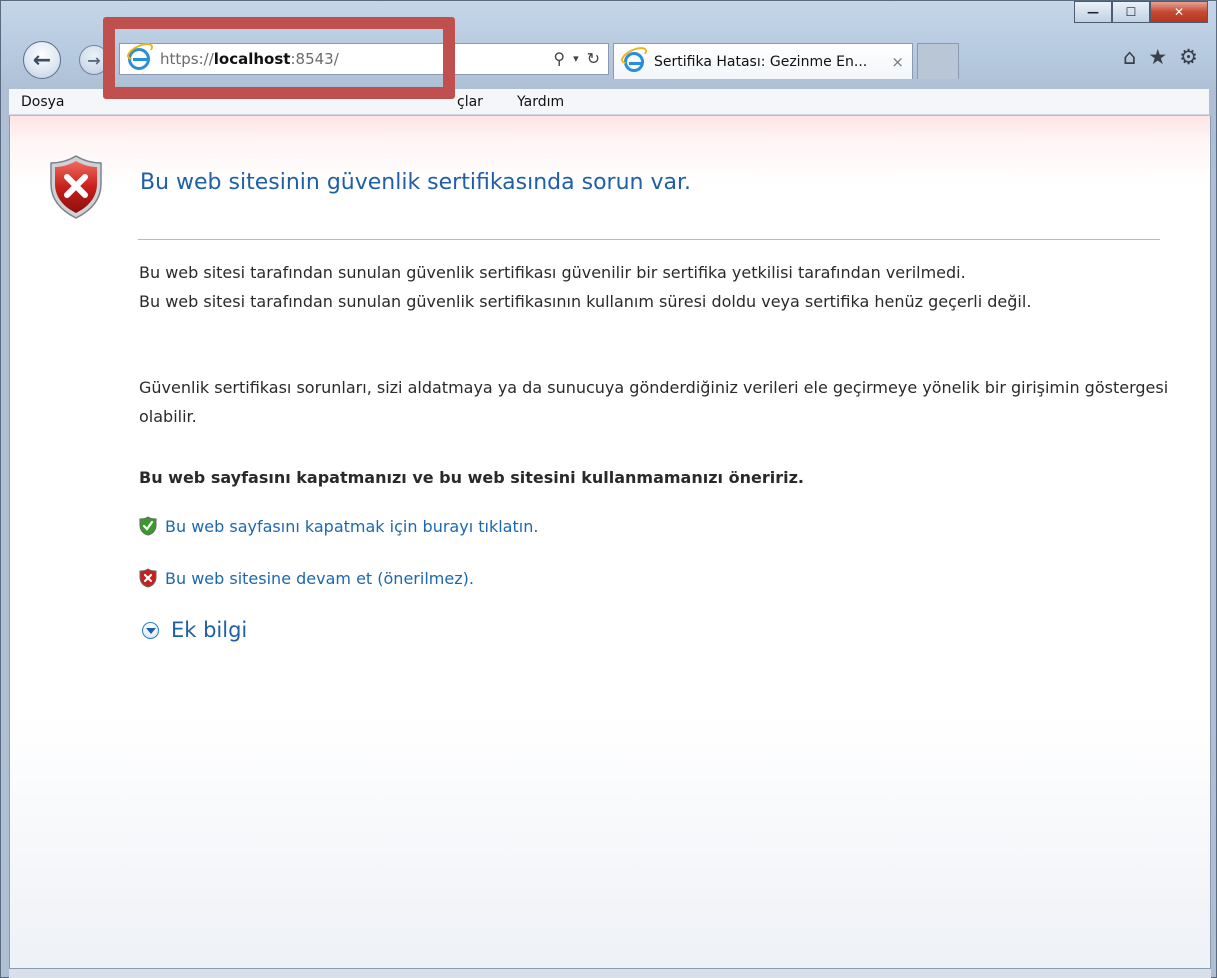  What do you see at coordinates (559, 58) in the screenshot?
I see `search-icon: ⚲` at bounding box center [559, 58].